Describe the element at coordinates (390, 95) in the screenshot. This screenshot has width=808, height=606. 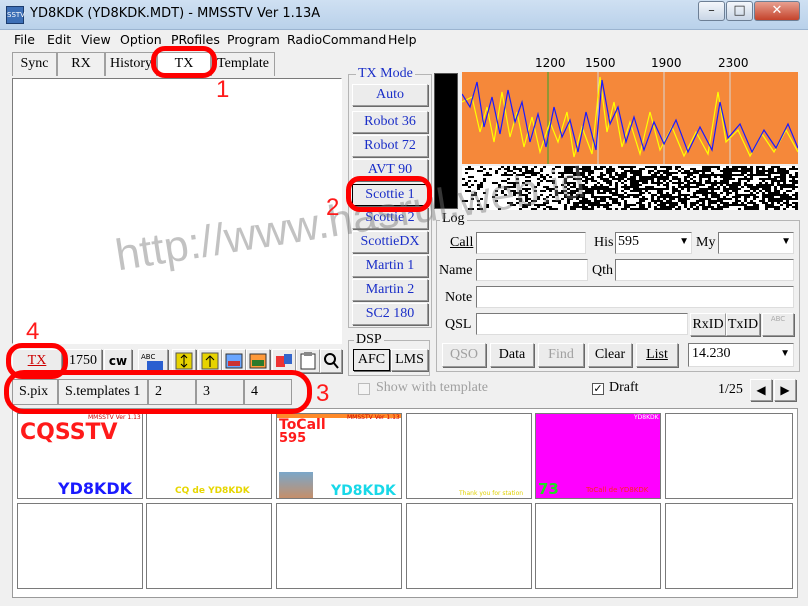
I see `mode-auto: Auto` at that location.